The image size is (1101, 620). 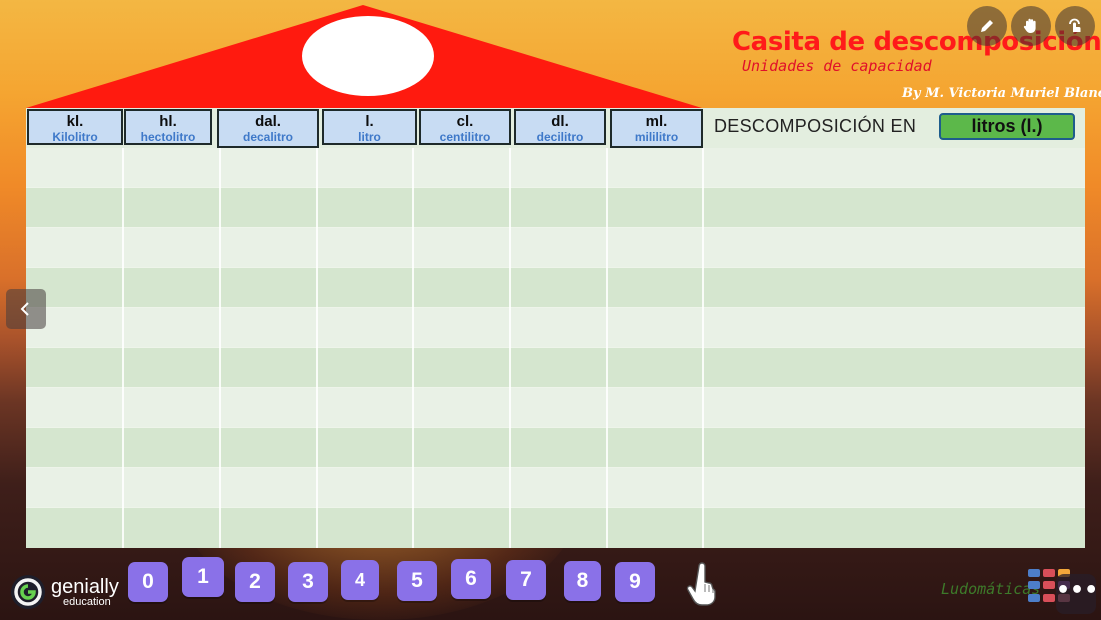 I want to click on column-fullname: hectolitro, so click(x=168, y=137).